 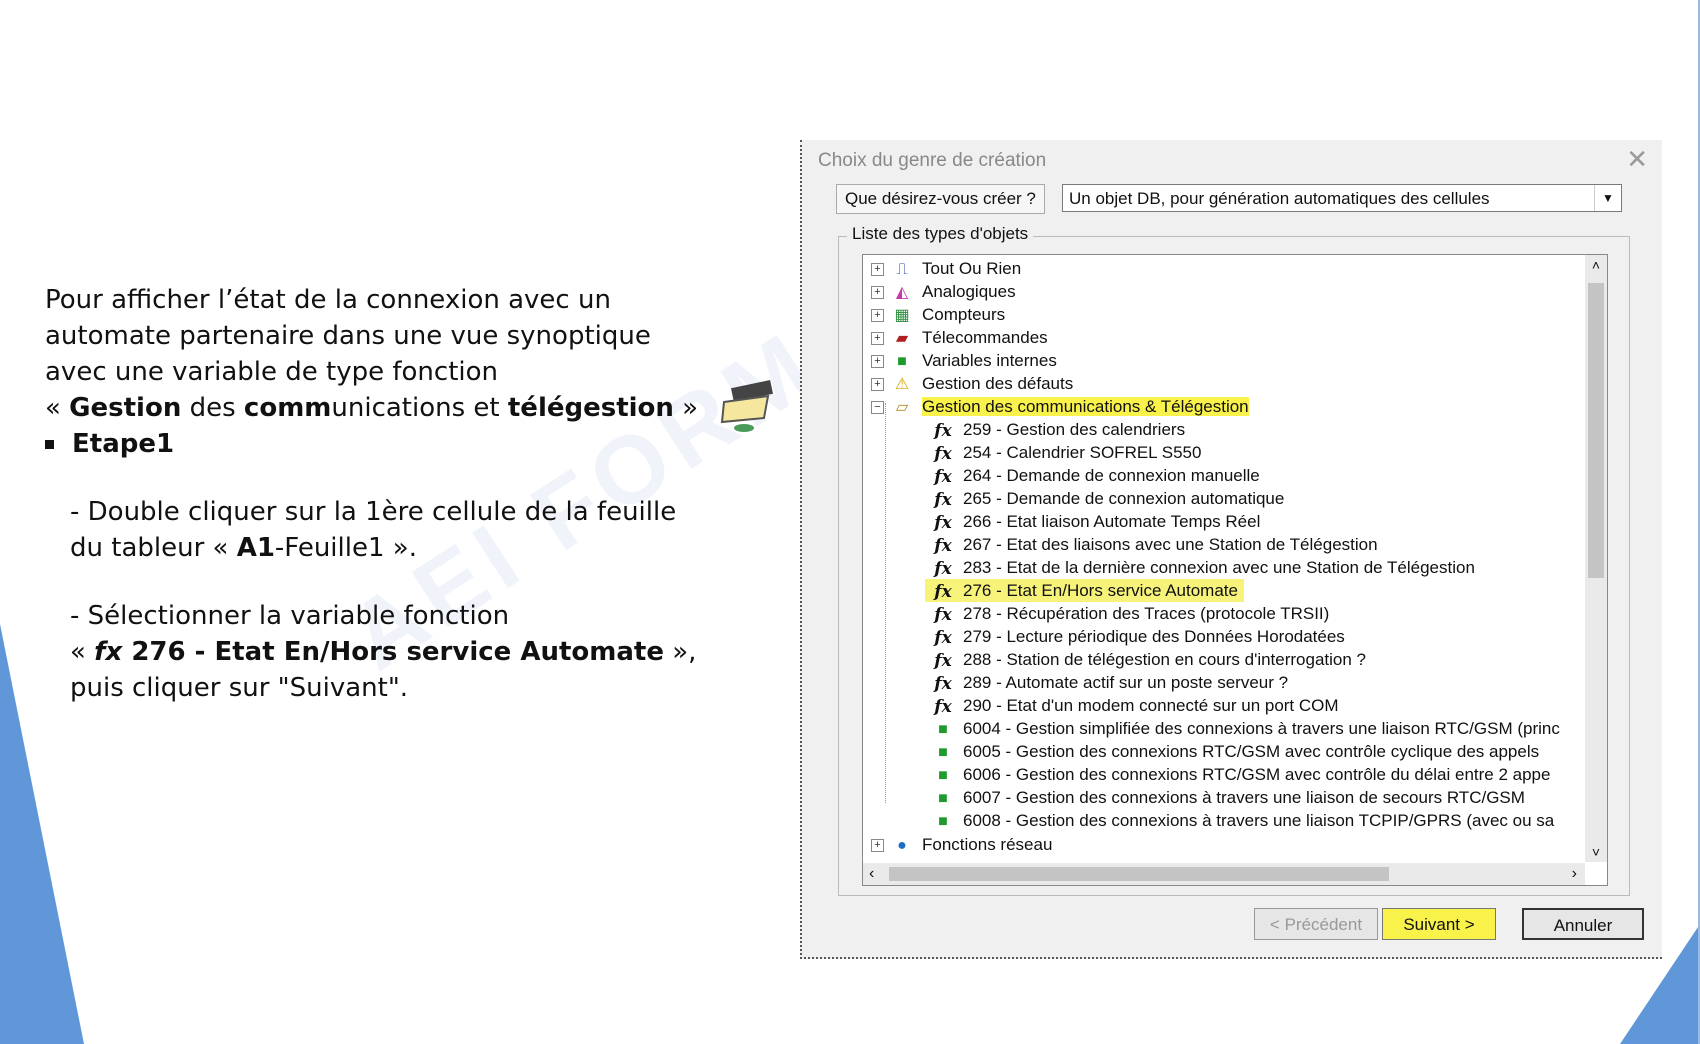 What do you see at coordinates (1607, 198) in the screenshot?
I see `chevron-down-icon: ▼` at bounding box center [1607, 198].